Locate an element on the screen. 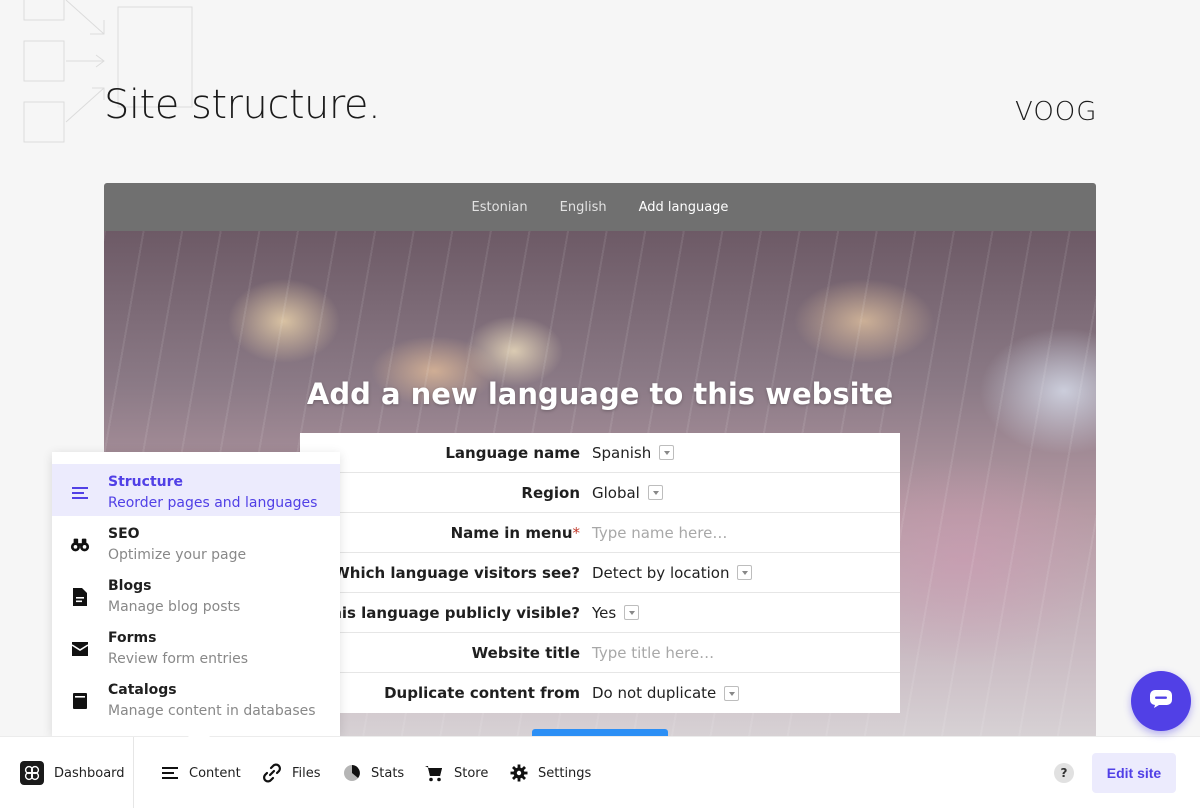  gear-icon is located at coordinates (519, 773).